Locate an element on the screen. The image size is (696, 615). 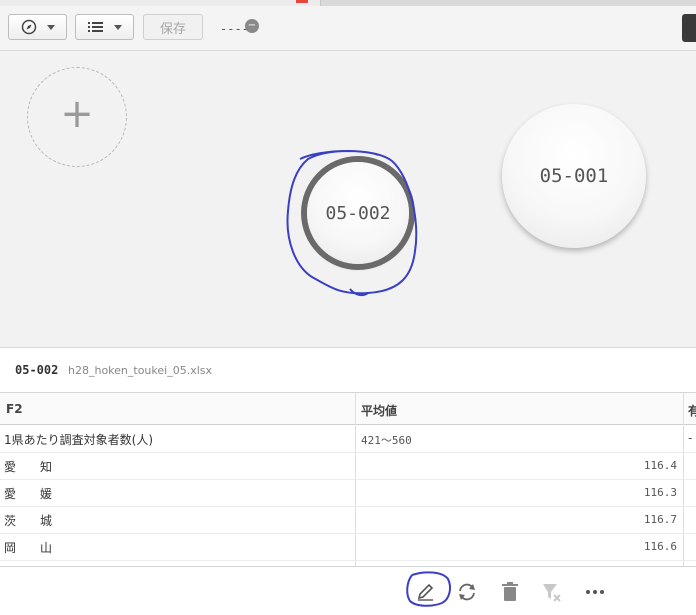
table-cell: 116.6 is located at coordinates (660, 546).